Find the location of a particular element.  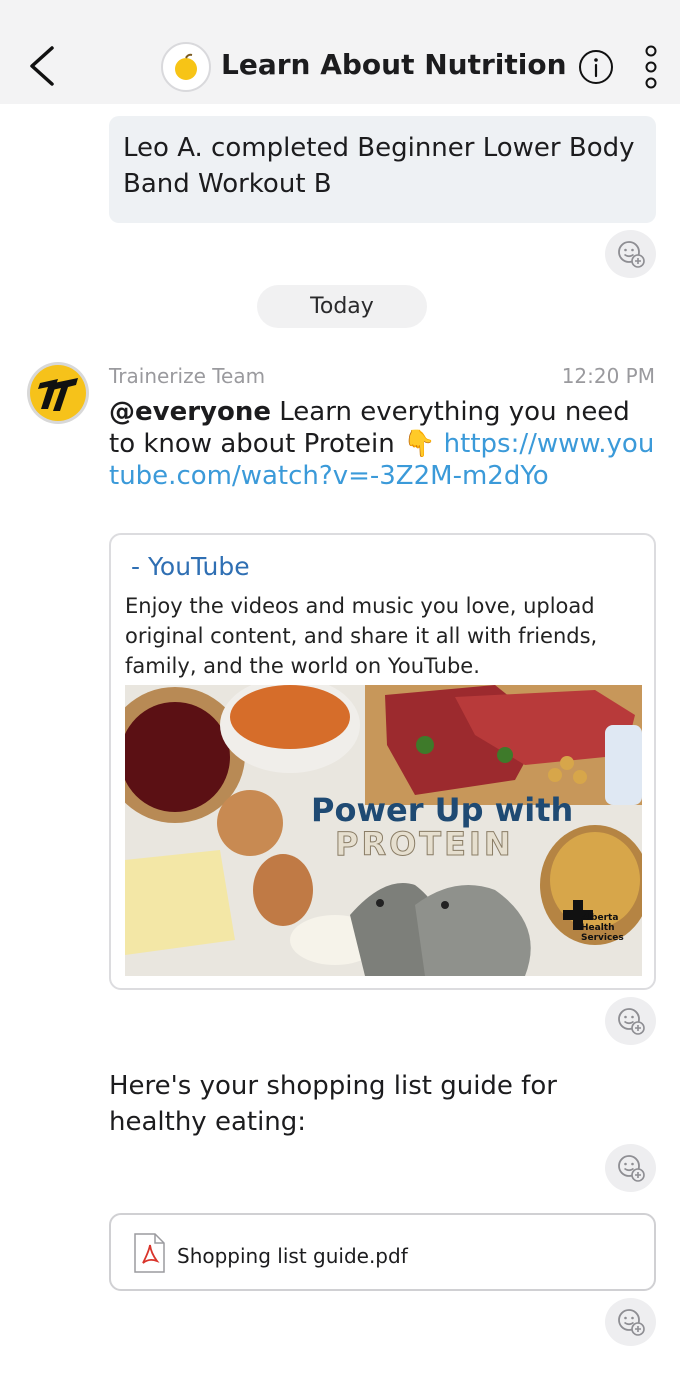

chat-title: Learn About Nutrition is located at coordinates (394, 64).